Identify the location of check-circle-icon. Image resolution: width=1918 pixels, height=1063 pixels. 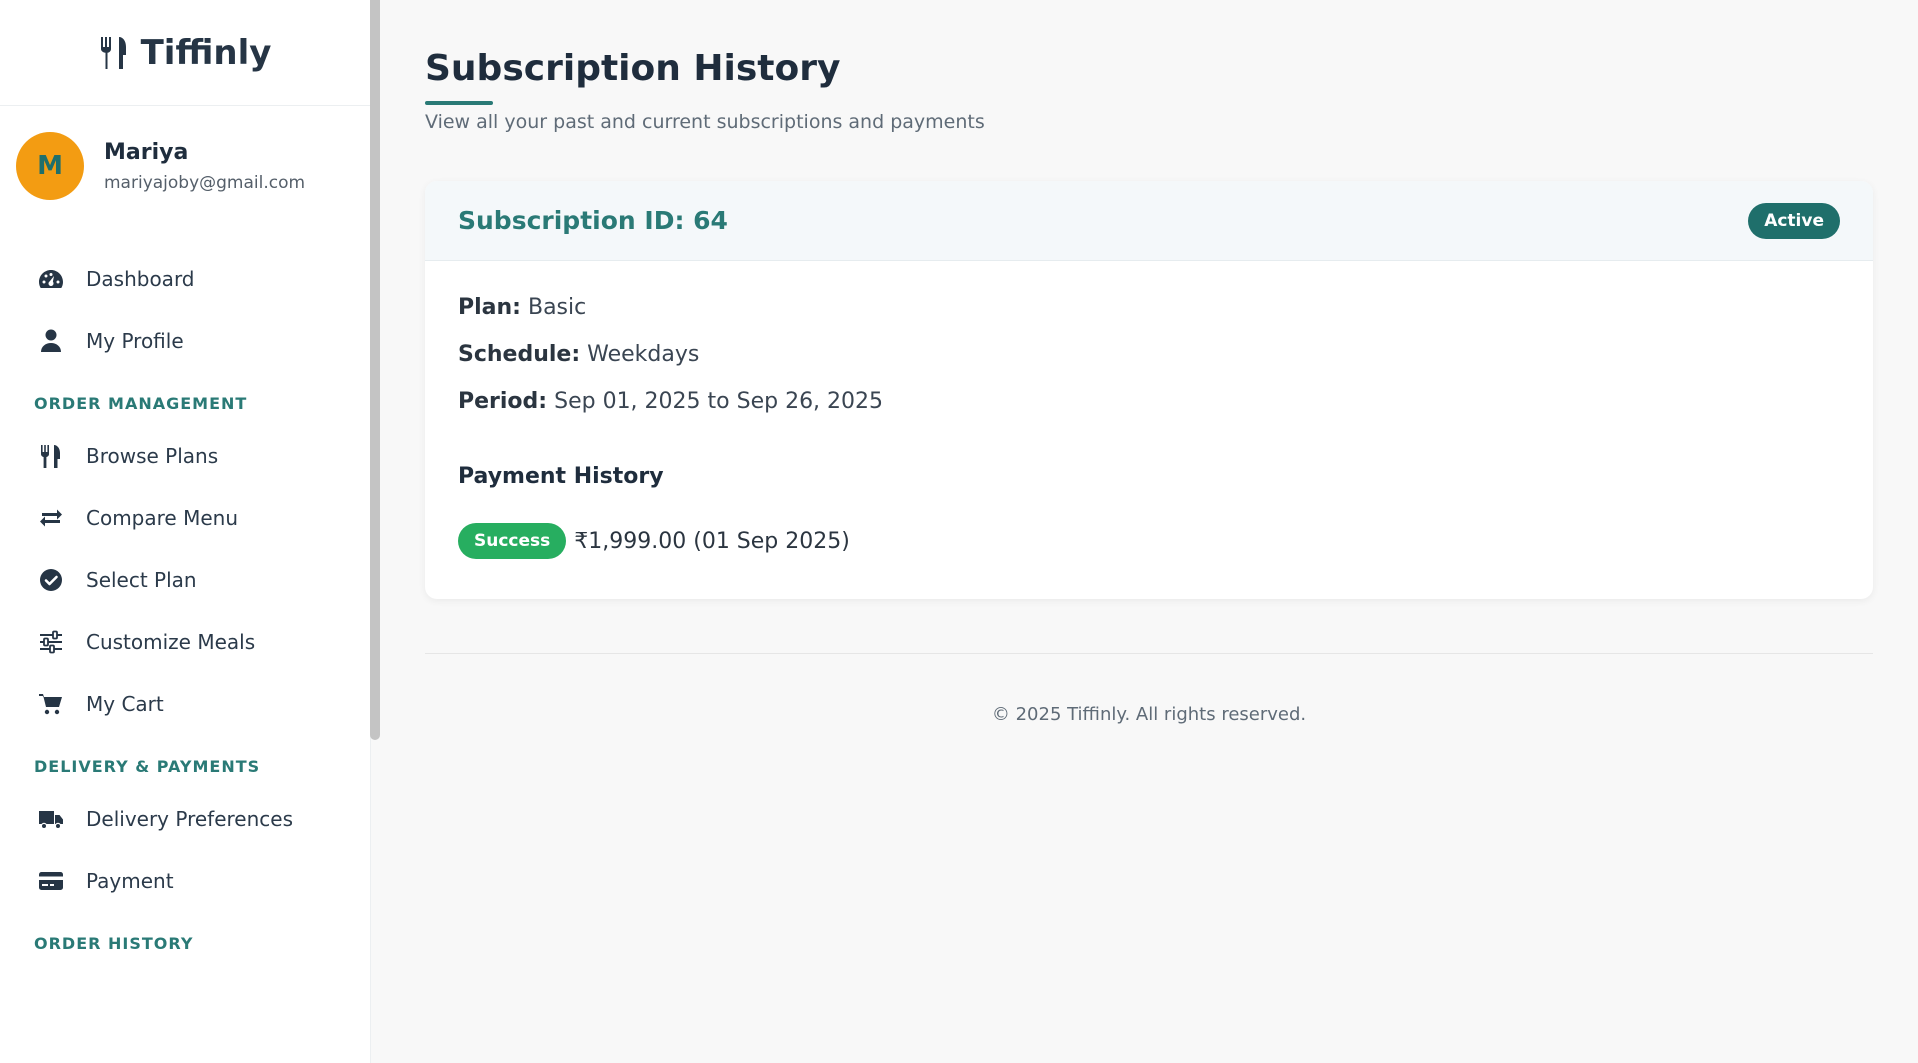
(51, 580).